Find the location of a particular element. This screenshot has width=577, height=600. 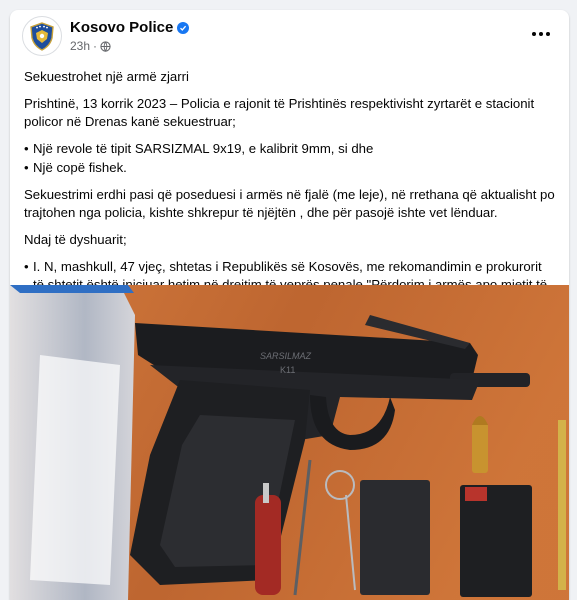

post-header: Kosovo Police 23h · is located at coordinates (289, 35).